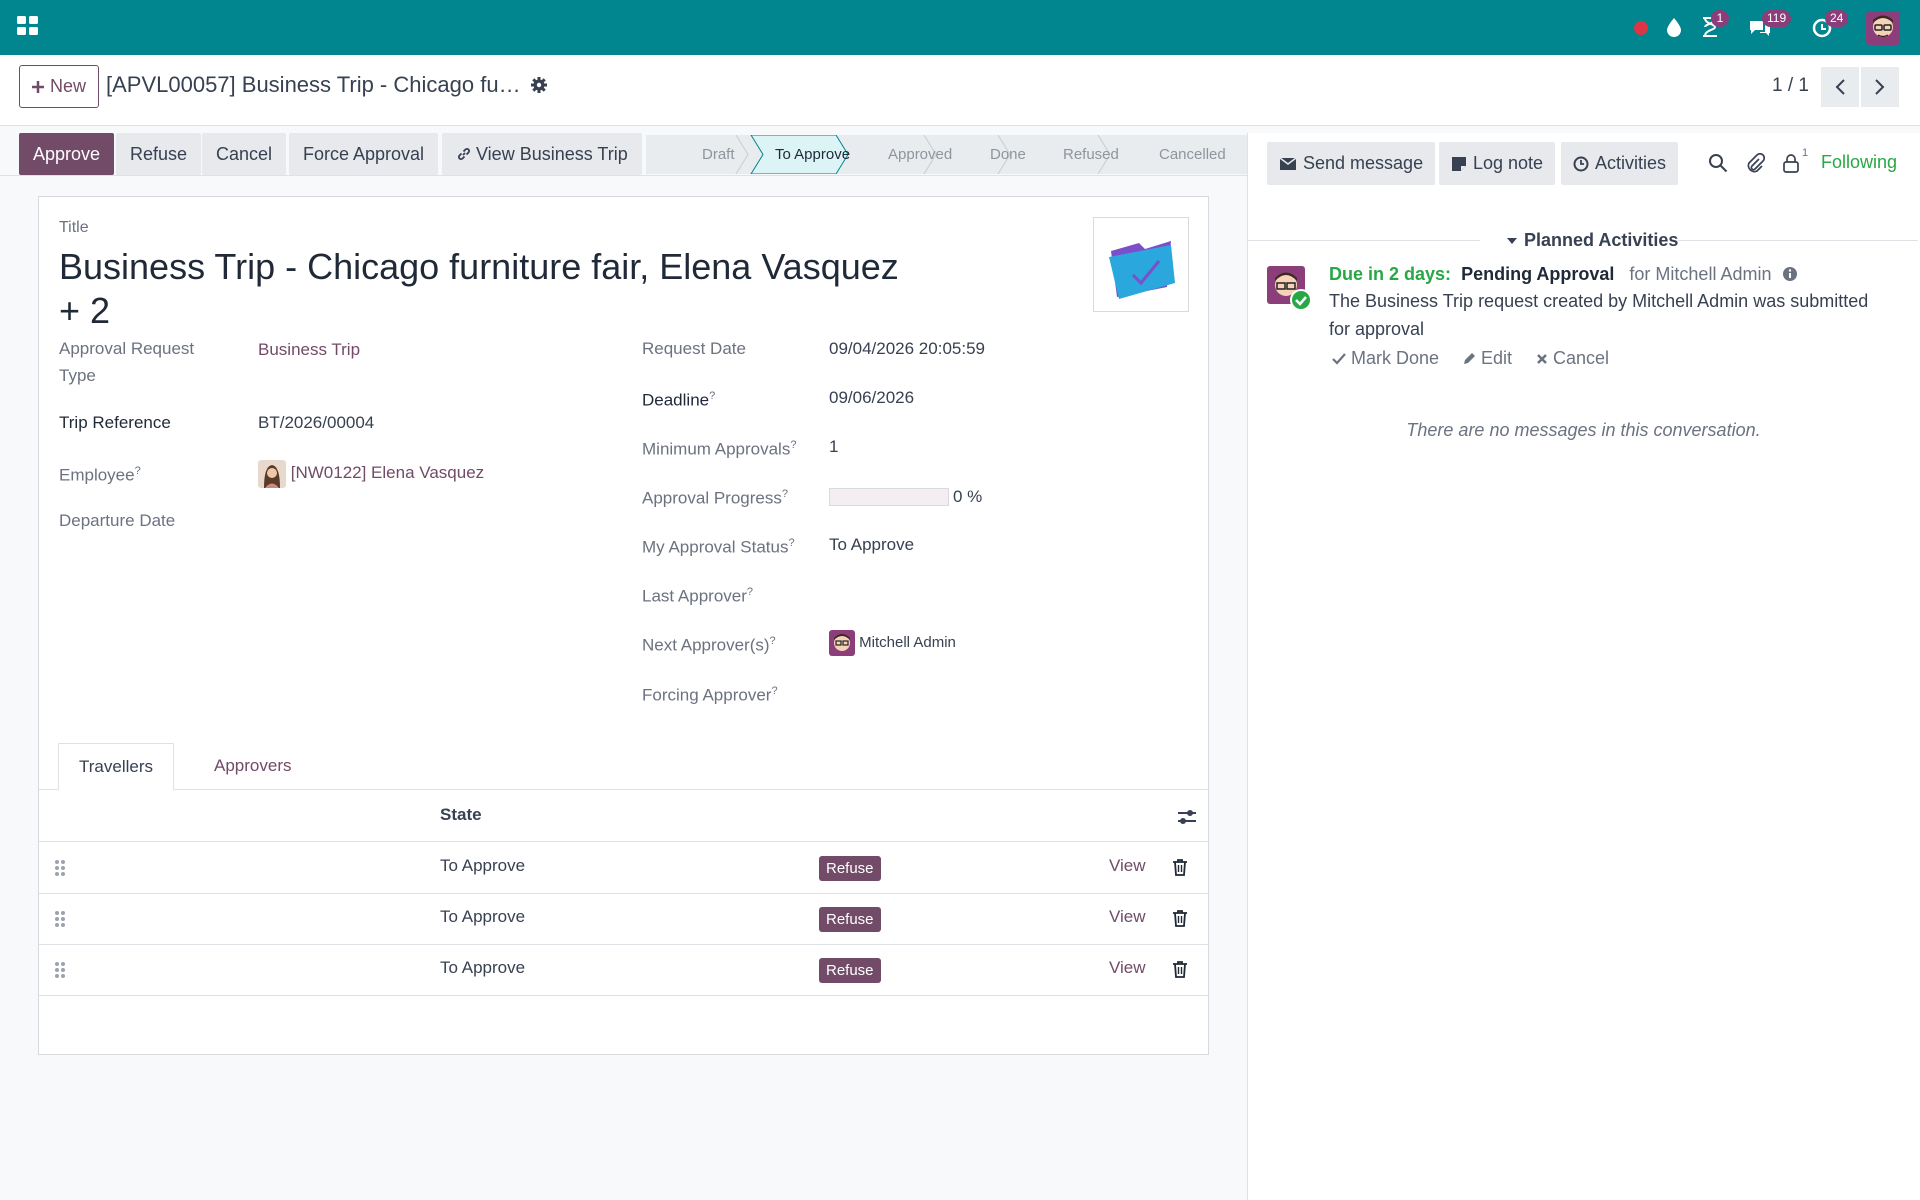 The height and width of the screenshot is (1200, 1920). Describe the element at coordinates (1363, 163) in the screenshot. I see `send-message-label: Send message` at that location.